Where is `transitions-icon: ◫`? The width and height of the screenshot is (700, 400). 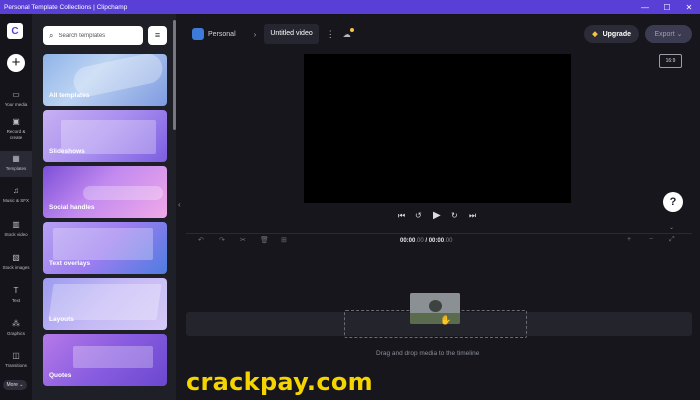
transitions-icon: ◫ is located at coordinates (16, 355).